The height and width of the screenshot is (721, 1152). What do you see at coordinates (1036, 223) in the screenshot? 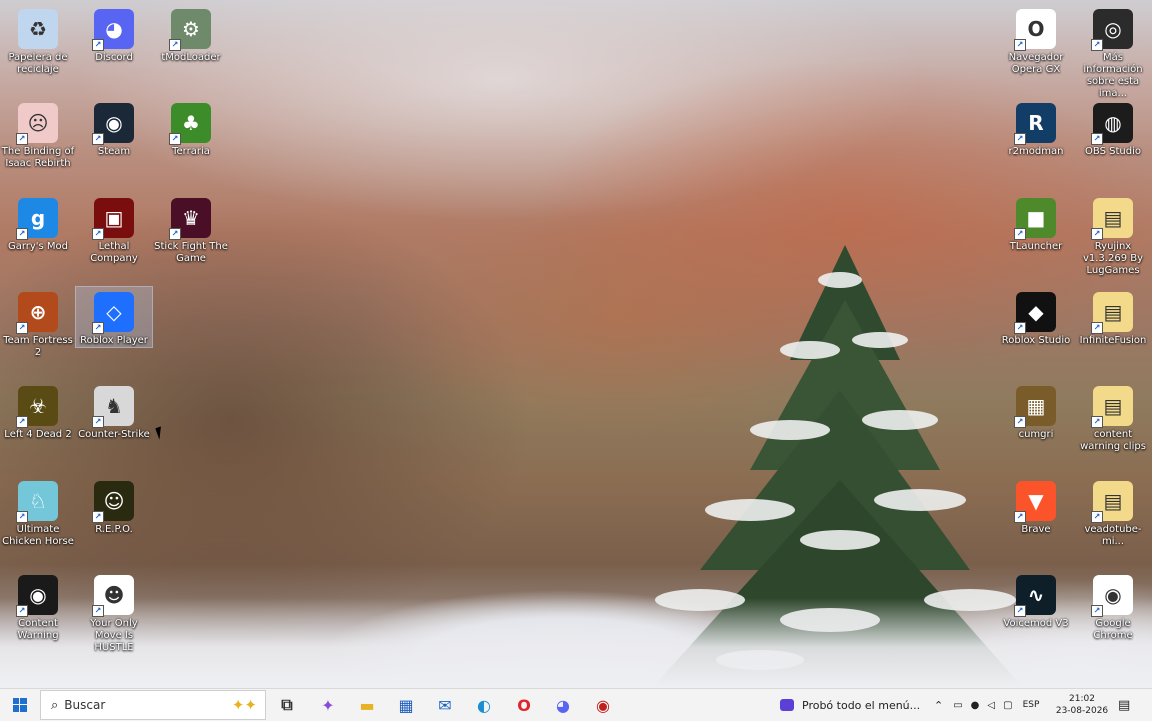
I see `desktop-icon: ■ ↗ TLauncher` at bounding box center [1036, 223].